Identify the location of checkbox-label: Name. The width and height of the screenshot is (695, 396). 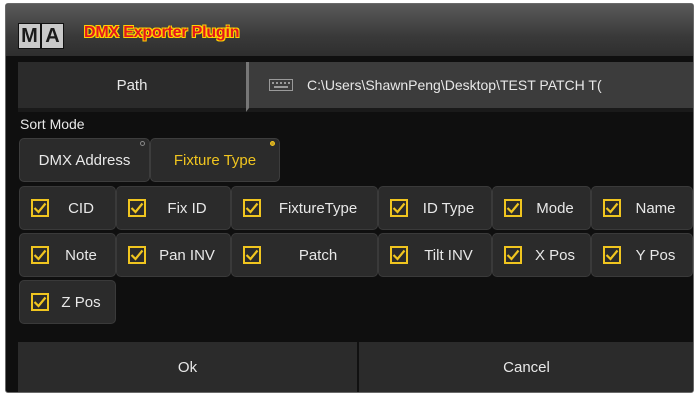
(655, 208).